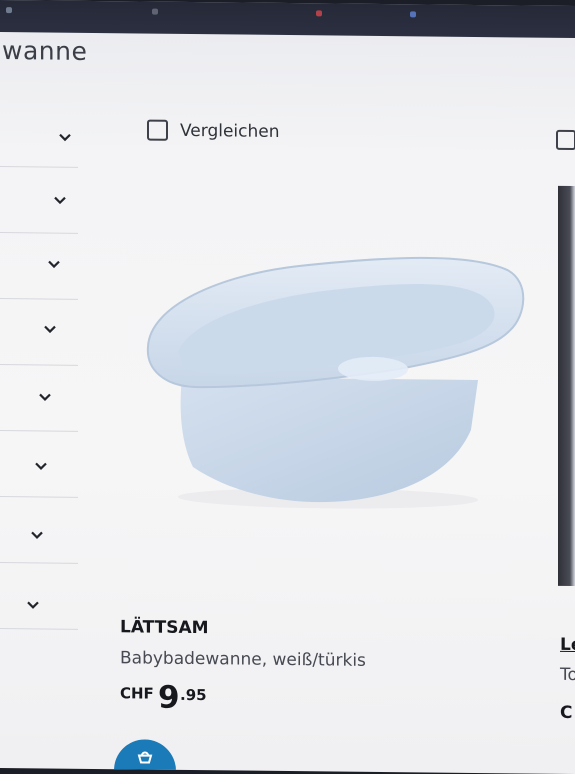 The height and width of the screenshot is (774, 575). I want to click on add-to-cart-button, so click(145, 756).